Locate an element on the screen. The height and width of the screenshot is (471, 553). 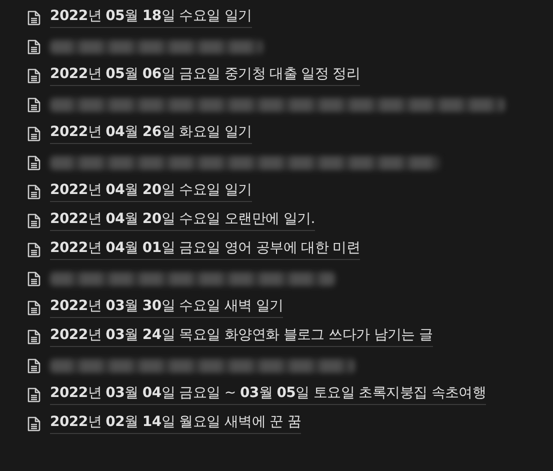
page-link: 2022년 04월 20일 수요일 오랜만에 일기. is located at coordinates (182, 220).